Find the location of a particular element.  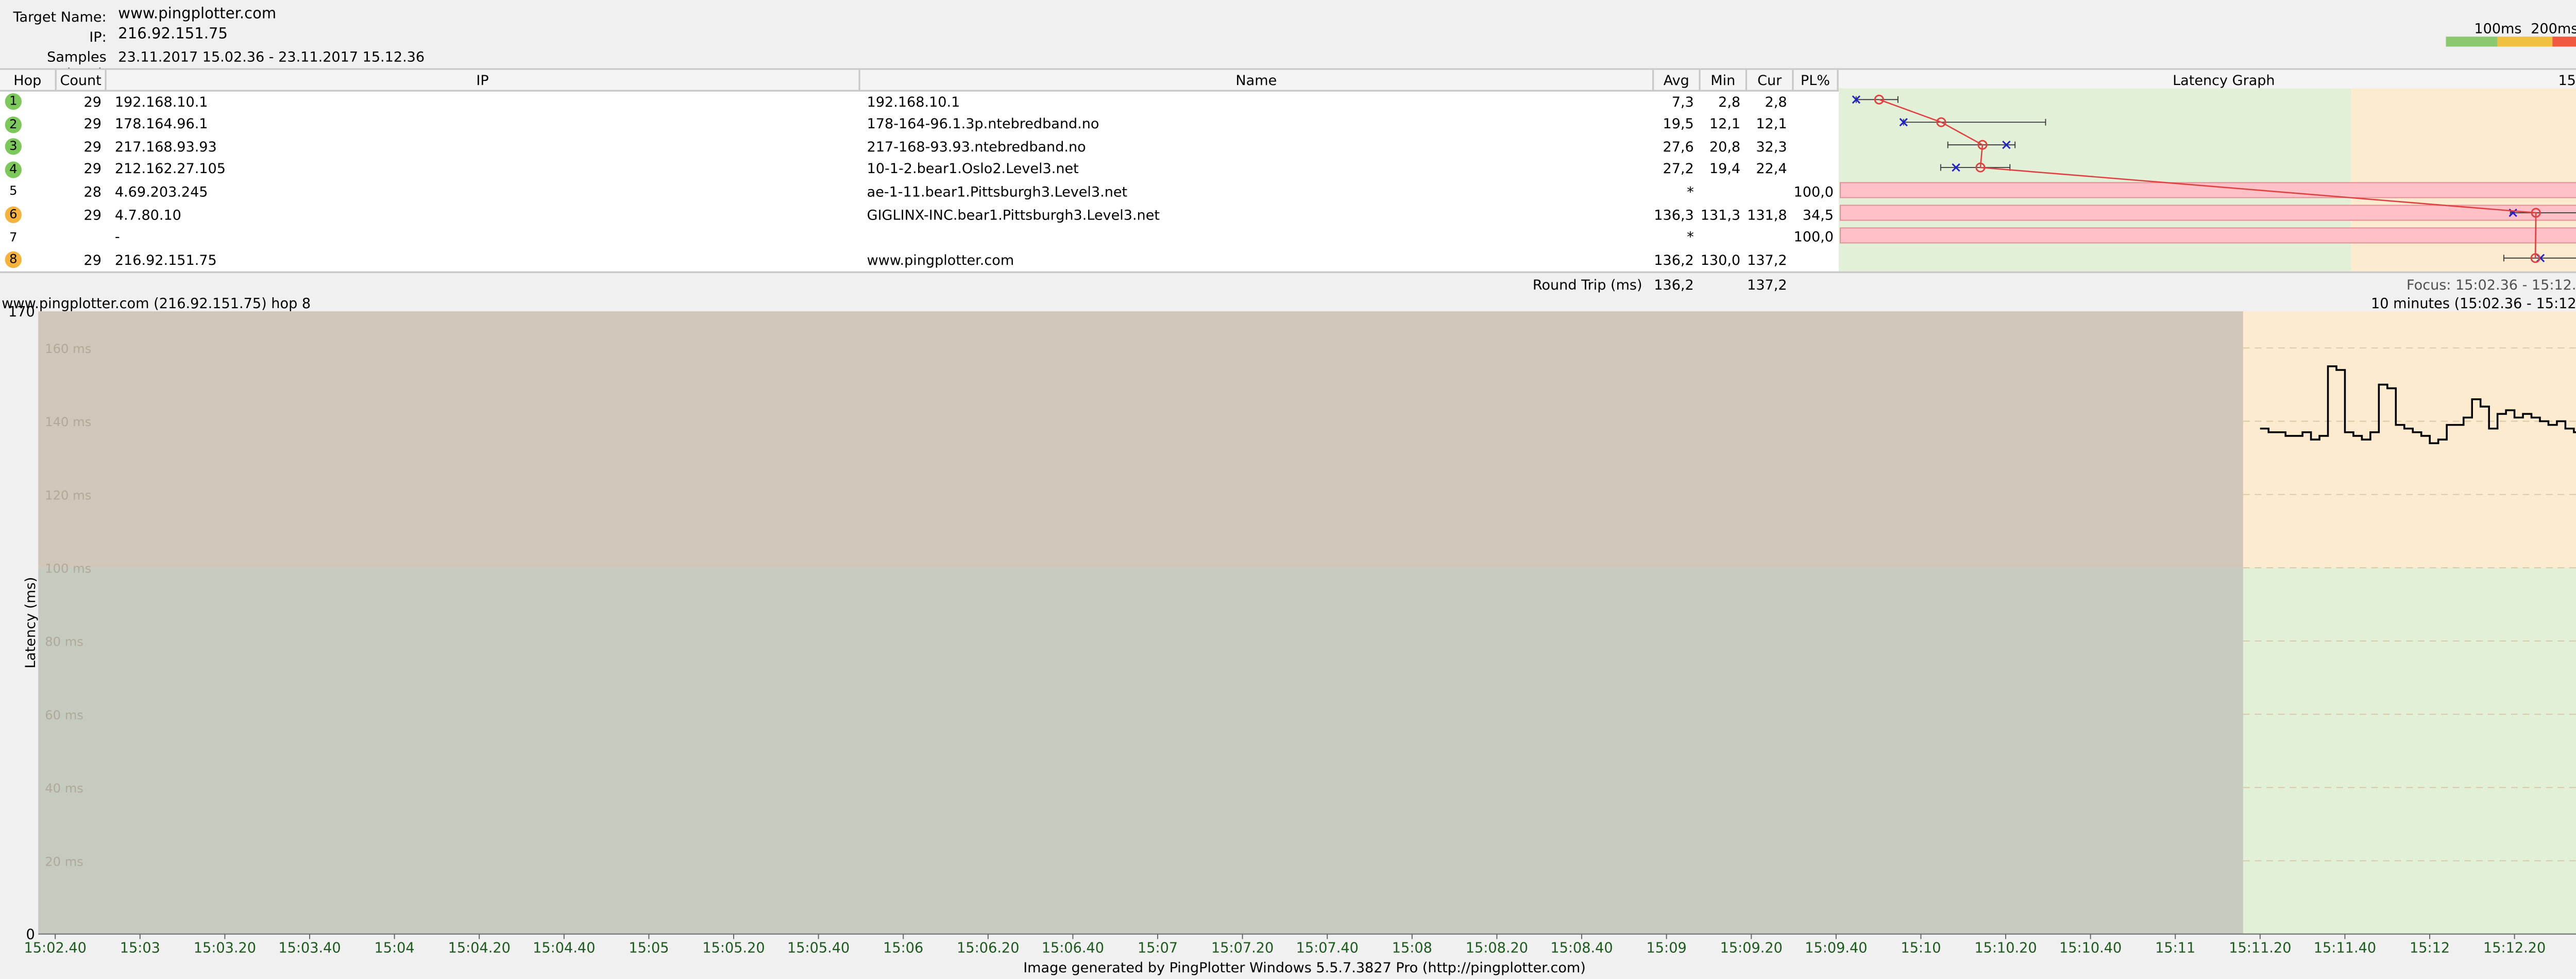

hop-indicator: 4 is located at coordinates (13, 169).